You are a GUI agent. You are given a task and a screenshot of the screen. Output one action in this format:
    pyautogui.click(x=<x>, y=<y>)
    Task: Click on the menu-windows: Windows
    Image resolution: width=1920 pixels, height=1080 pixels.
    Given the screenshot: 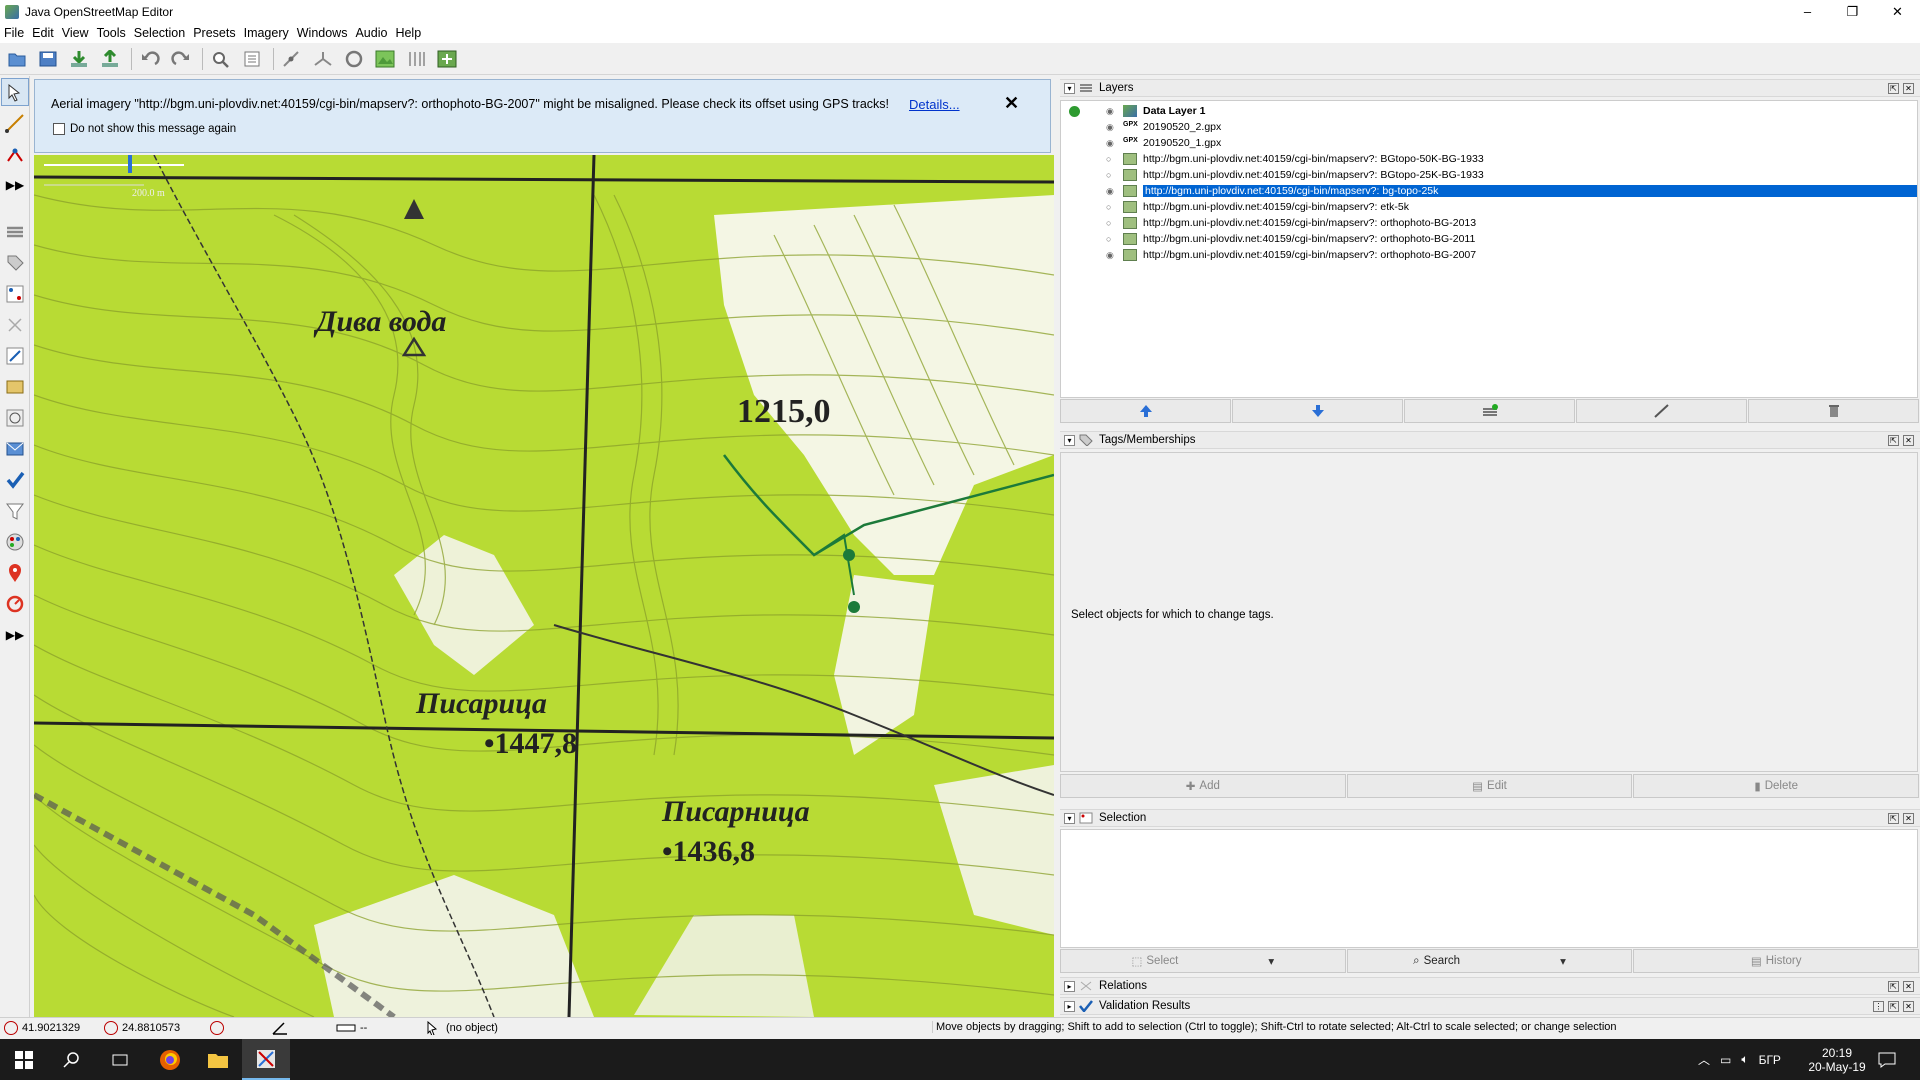 What is the action you would take?
    pyautogui.click(x=322, y=33)
    